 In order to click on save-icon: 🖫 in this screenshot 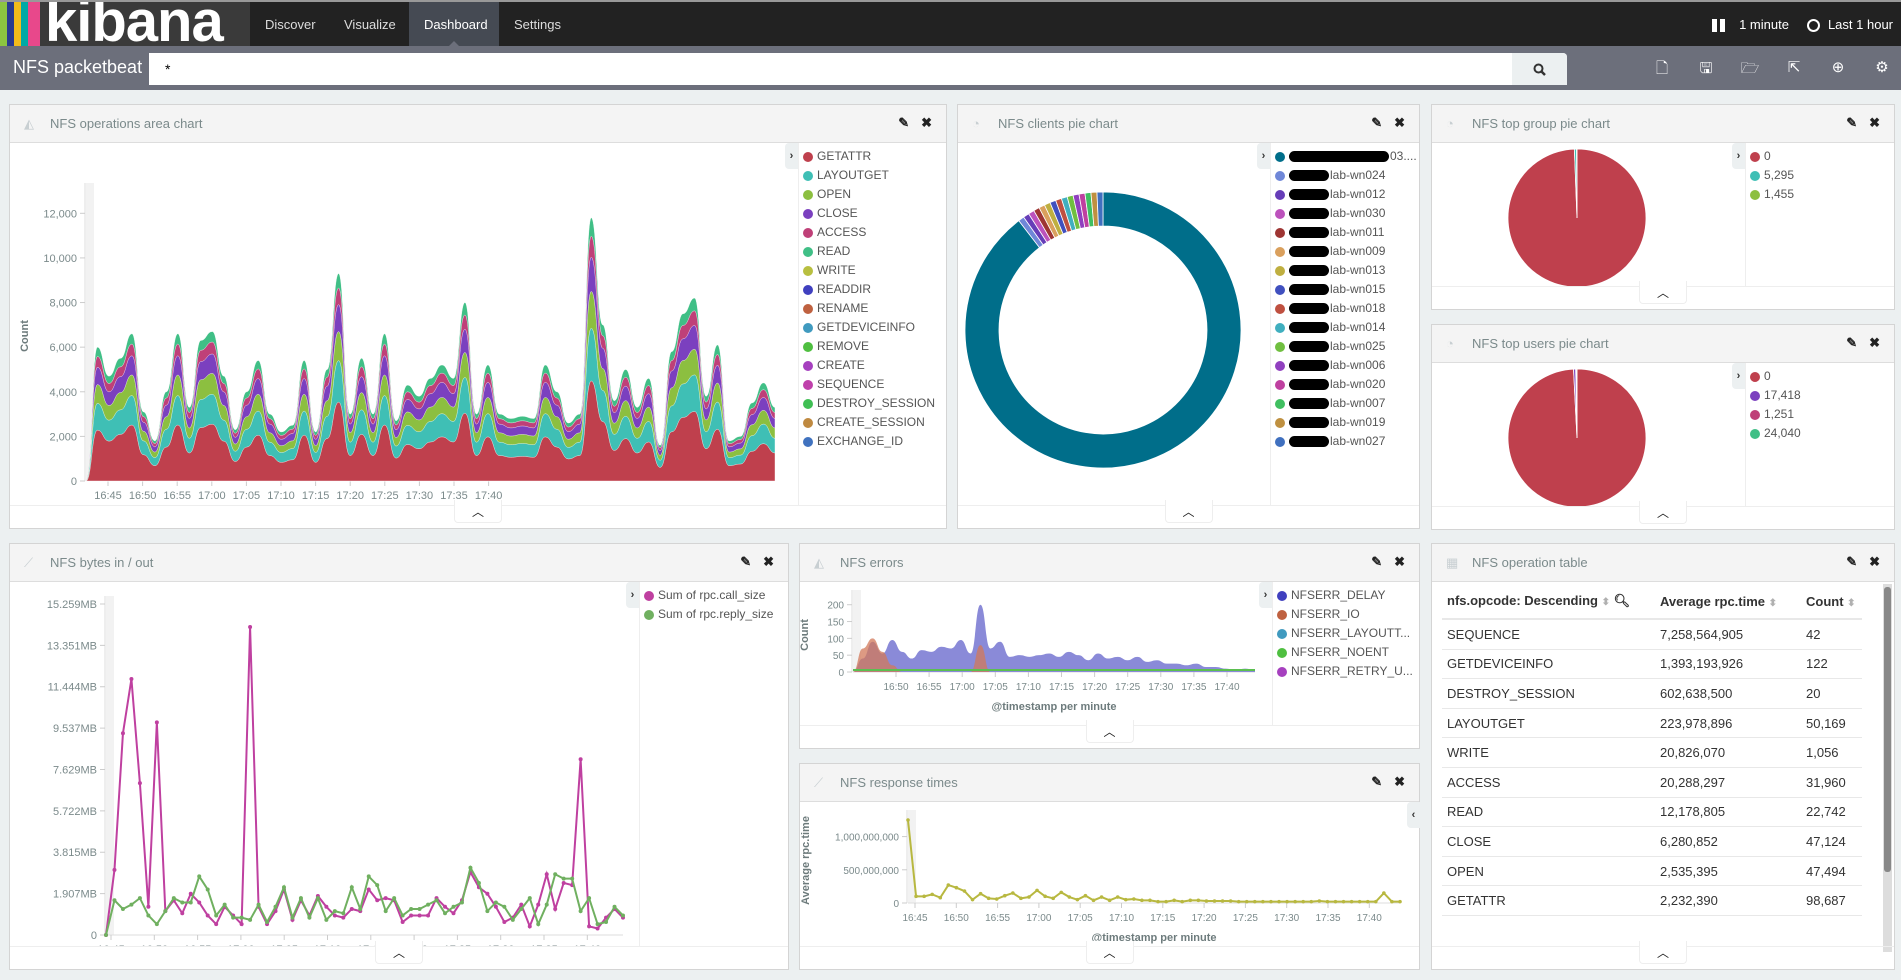, I will do `click(1706, 70)`.